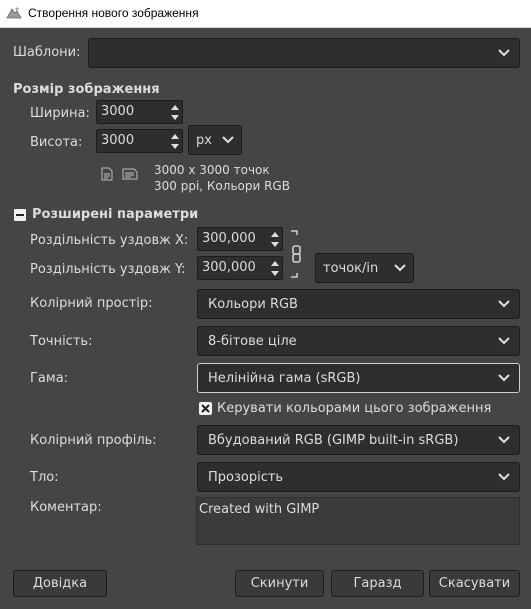 The width and height of the screenshot is (531, 609). I want to click on size-unit-combo: px, so click(215, 140).